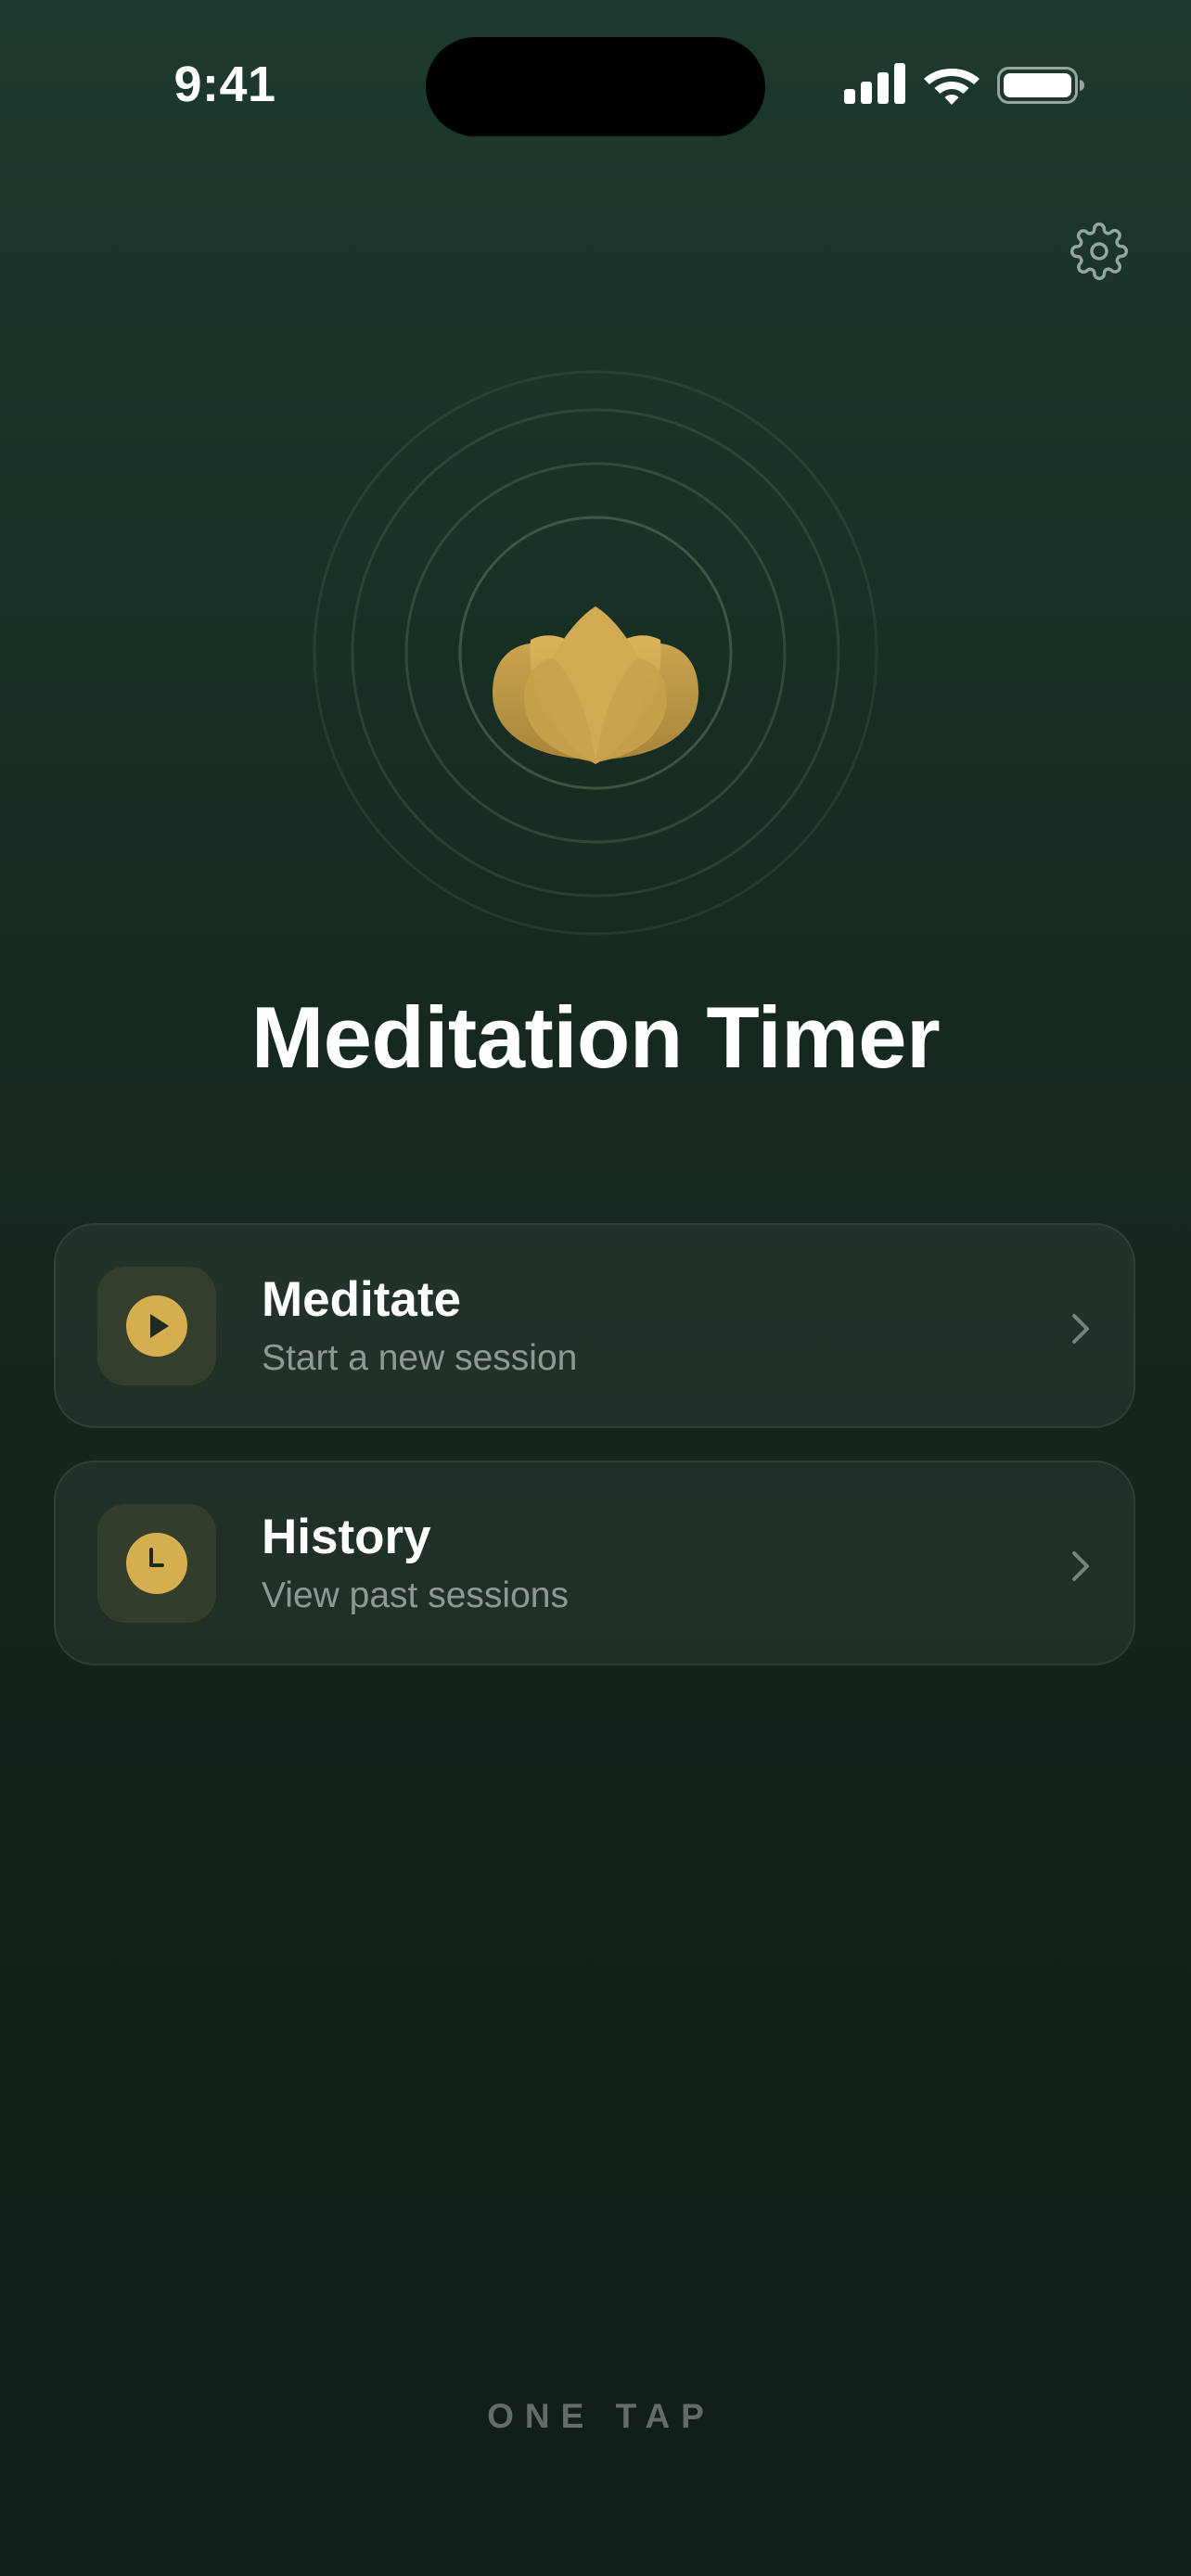 Image resolution: width=1191 pixels, height=2576 pixels. I want to click on history-icon-tile, so click(156, 1564).